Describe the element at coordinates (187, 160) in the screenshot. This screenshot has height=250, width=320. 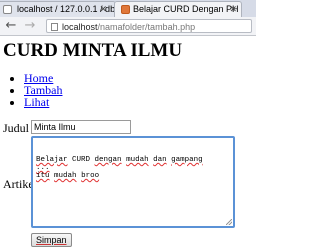
I see `textarea-word: gampang` at that location.